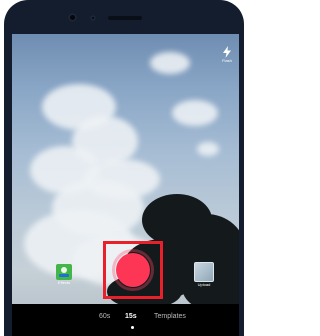 The width and height of the screenshot is (320, 336). Describe the element at coordinates (125, 18) in the screenshot. I see `earpiece-speaker` at that location.